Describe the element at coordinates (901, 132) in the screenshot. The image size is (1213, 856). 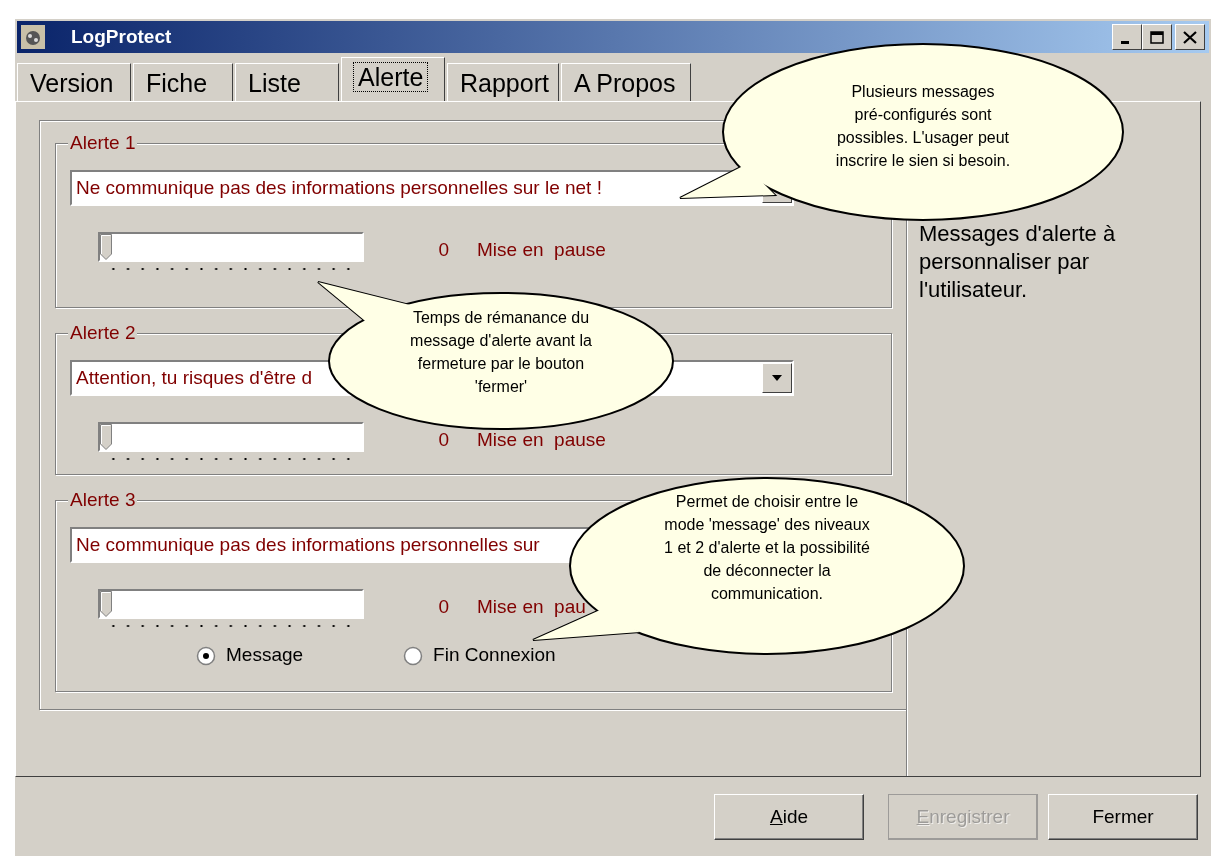
I see `callout-tooltip: Plusieurs messages pré-configurés sont possibles. L'usager peut inscrire le sien si besoin.` at that location.